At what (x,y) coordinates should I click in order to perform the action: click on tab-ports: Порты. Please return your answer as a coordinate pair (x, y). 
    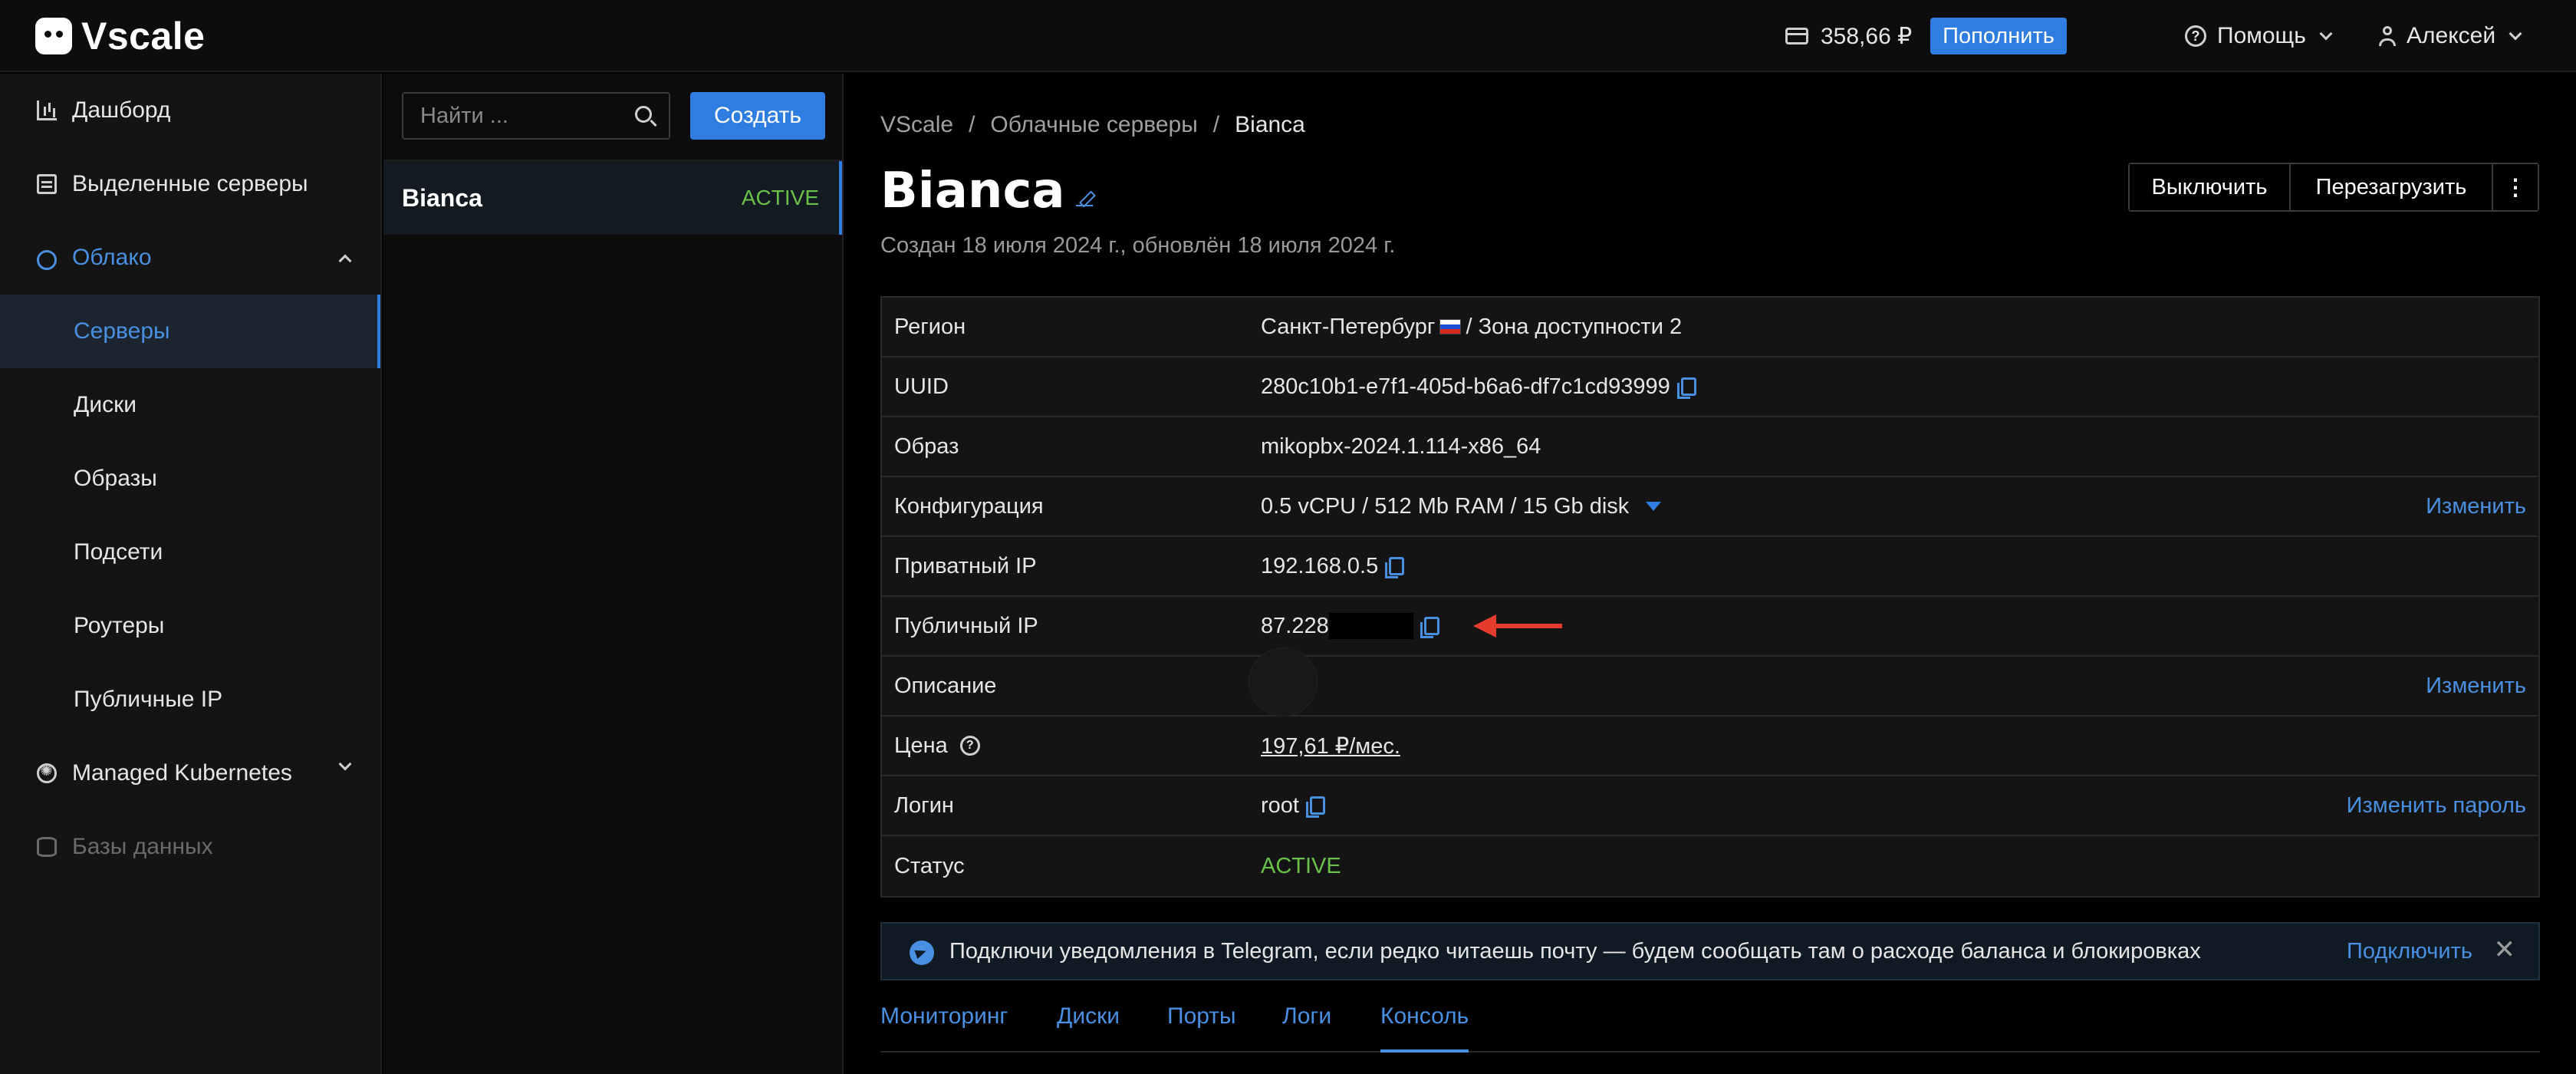
    Looking at the image, I should click on (1201, 1028).